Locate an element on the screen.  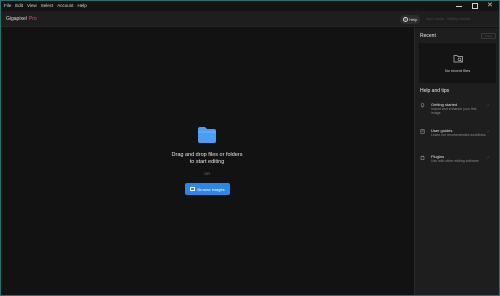
plugin-icon is located at coordinates (422, 157).